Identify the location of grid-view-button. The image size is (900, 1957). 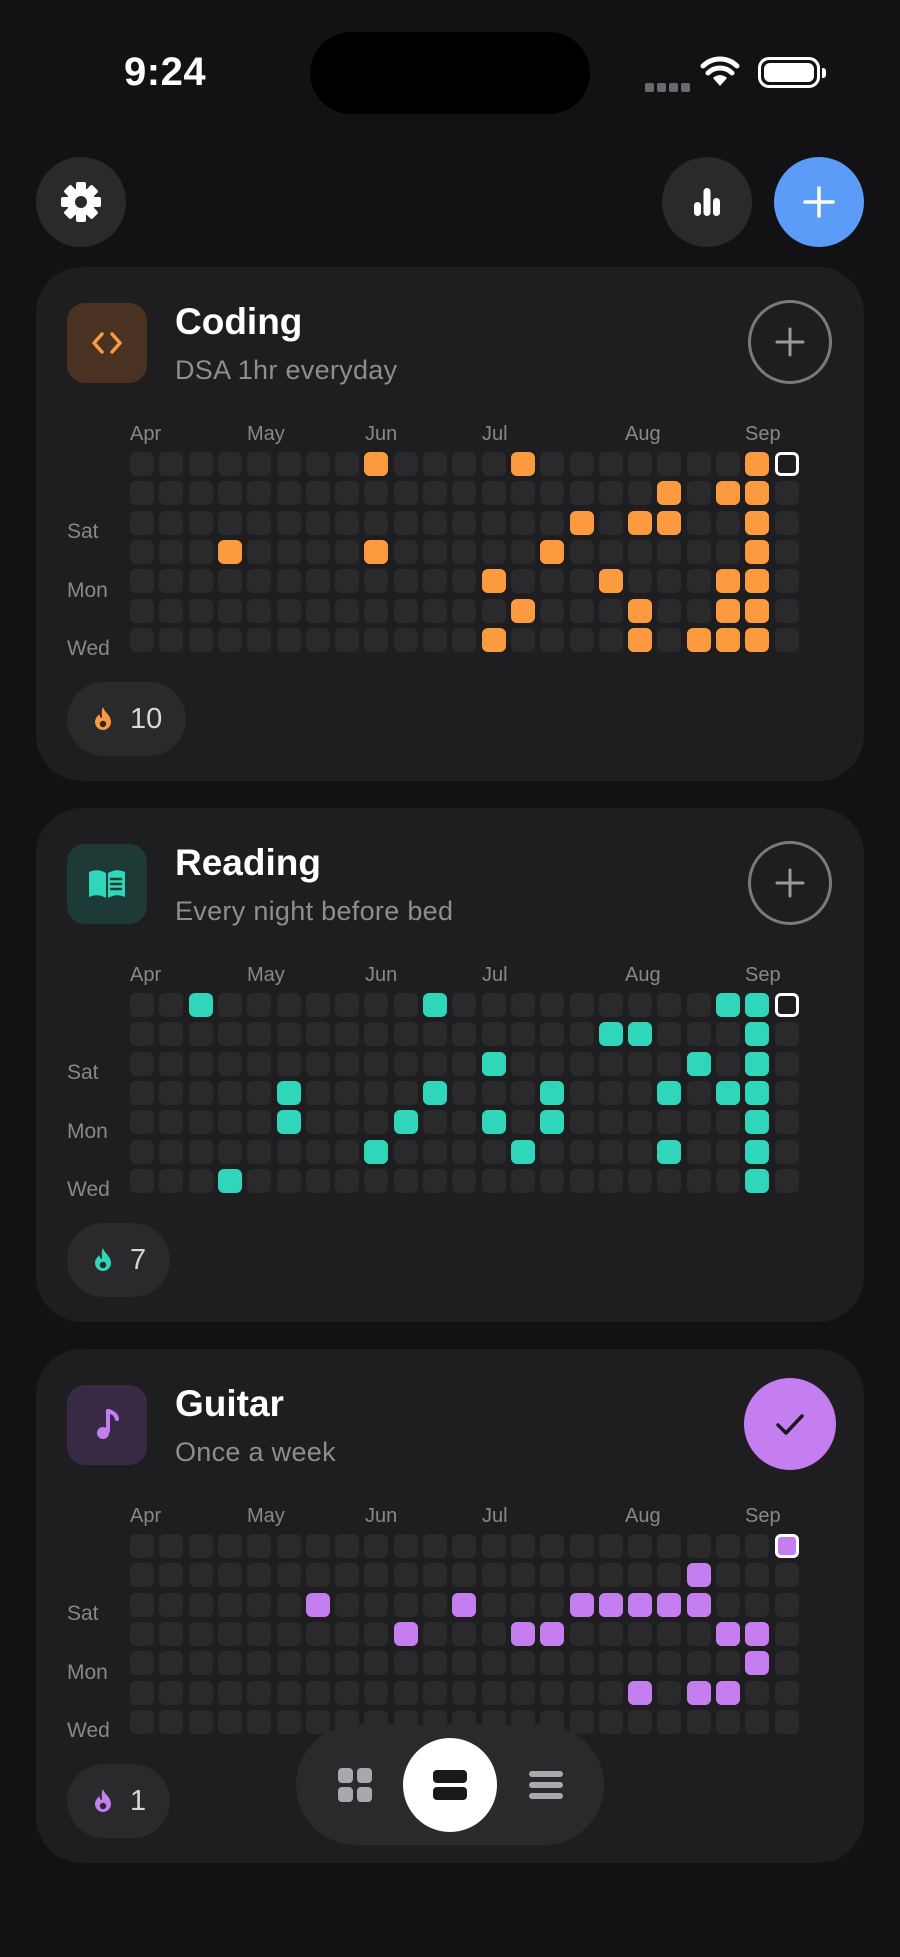
(355, 1785).